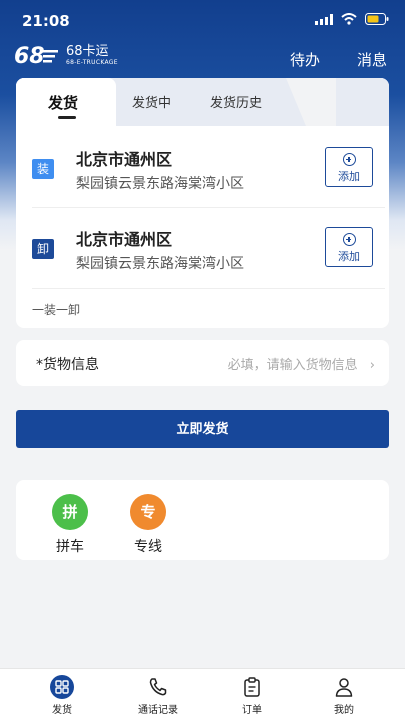  I want to click on brand-subtitle: 68-E-TRUCKAGE, so click(92, 62).